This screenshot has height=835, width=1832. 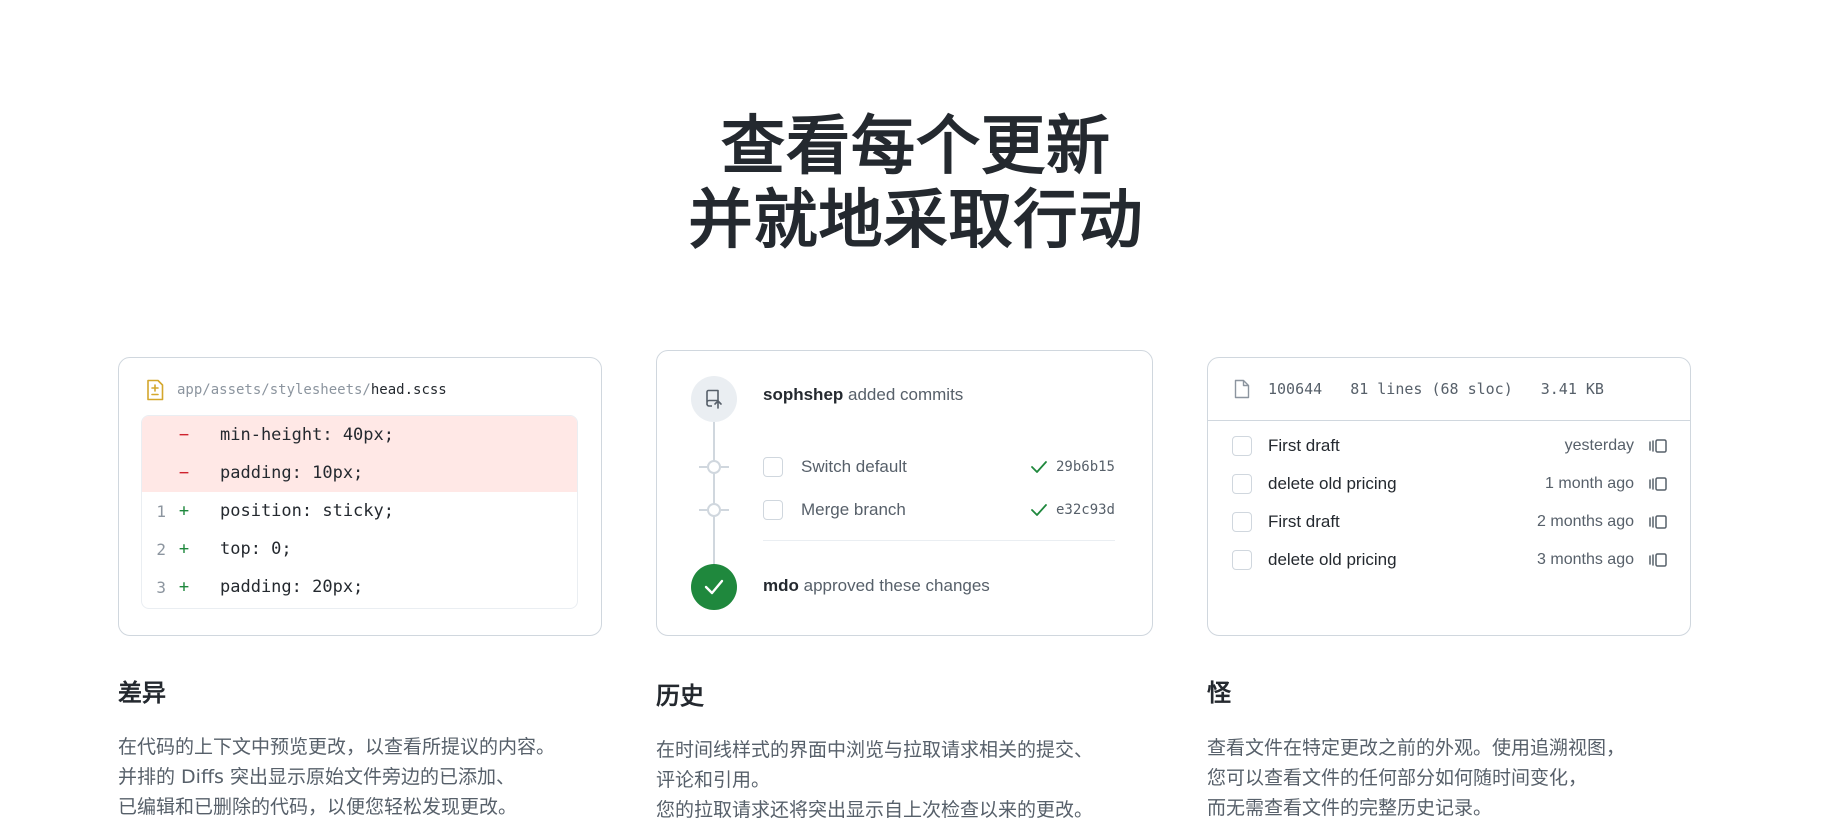 I want to click on desc-line: 您可以查看文件的任何部分如何随时间变化，, so click(x=1397, y=778).